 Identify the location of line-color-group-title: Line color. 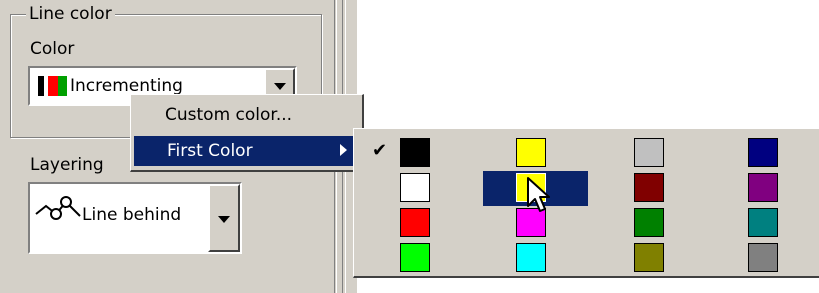
(70, 14).